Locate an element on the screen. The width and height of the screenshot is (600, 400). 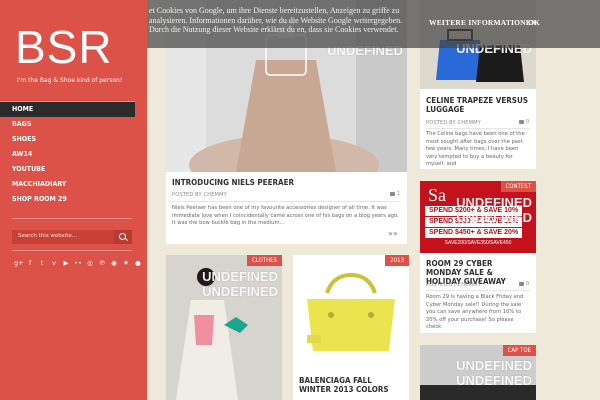
search-button is located at coordinates (123, 237).